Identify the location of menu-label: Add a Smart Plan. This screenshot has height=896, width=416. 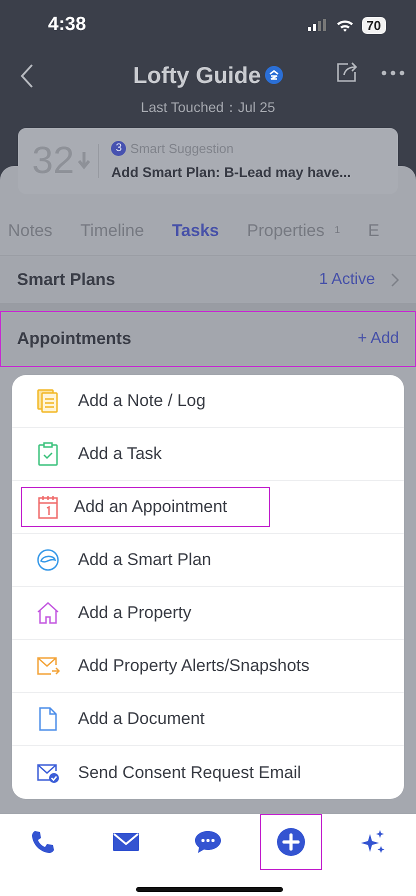
(145, 560).